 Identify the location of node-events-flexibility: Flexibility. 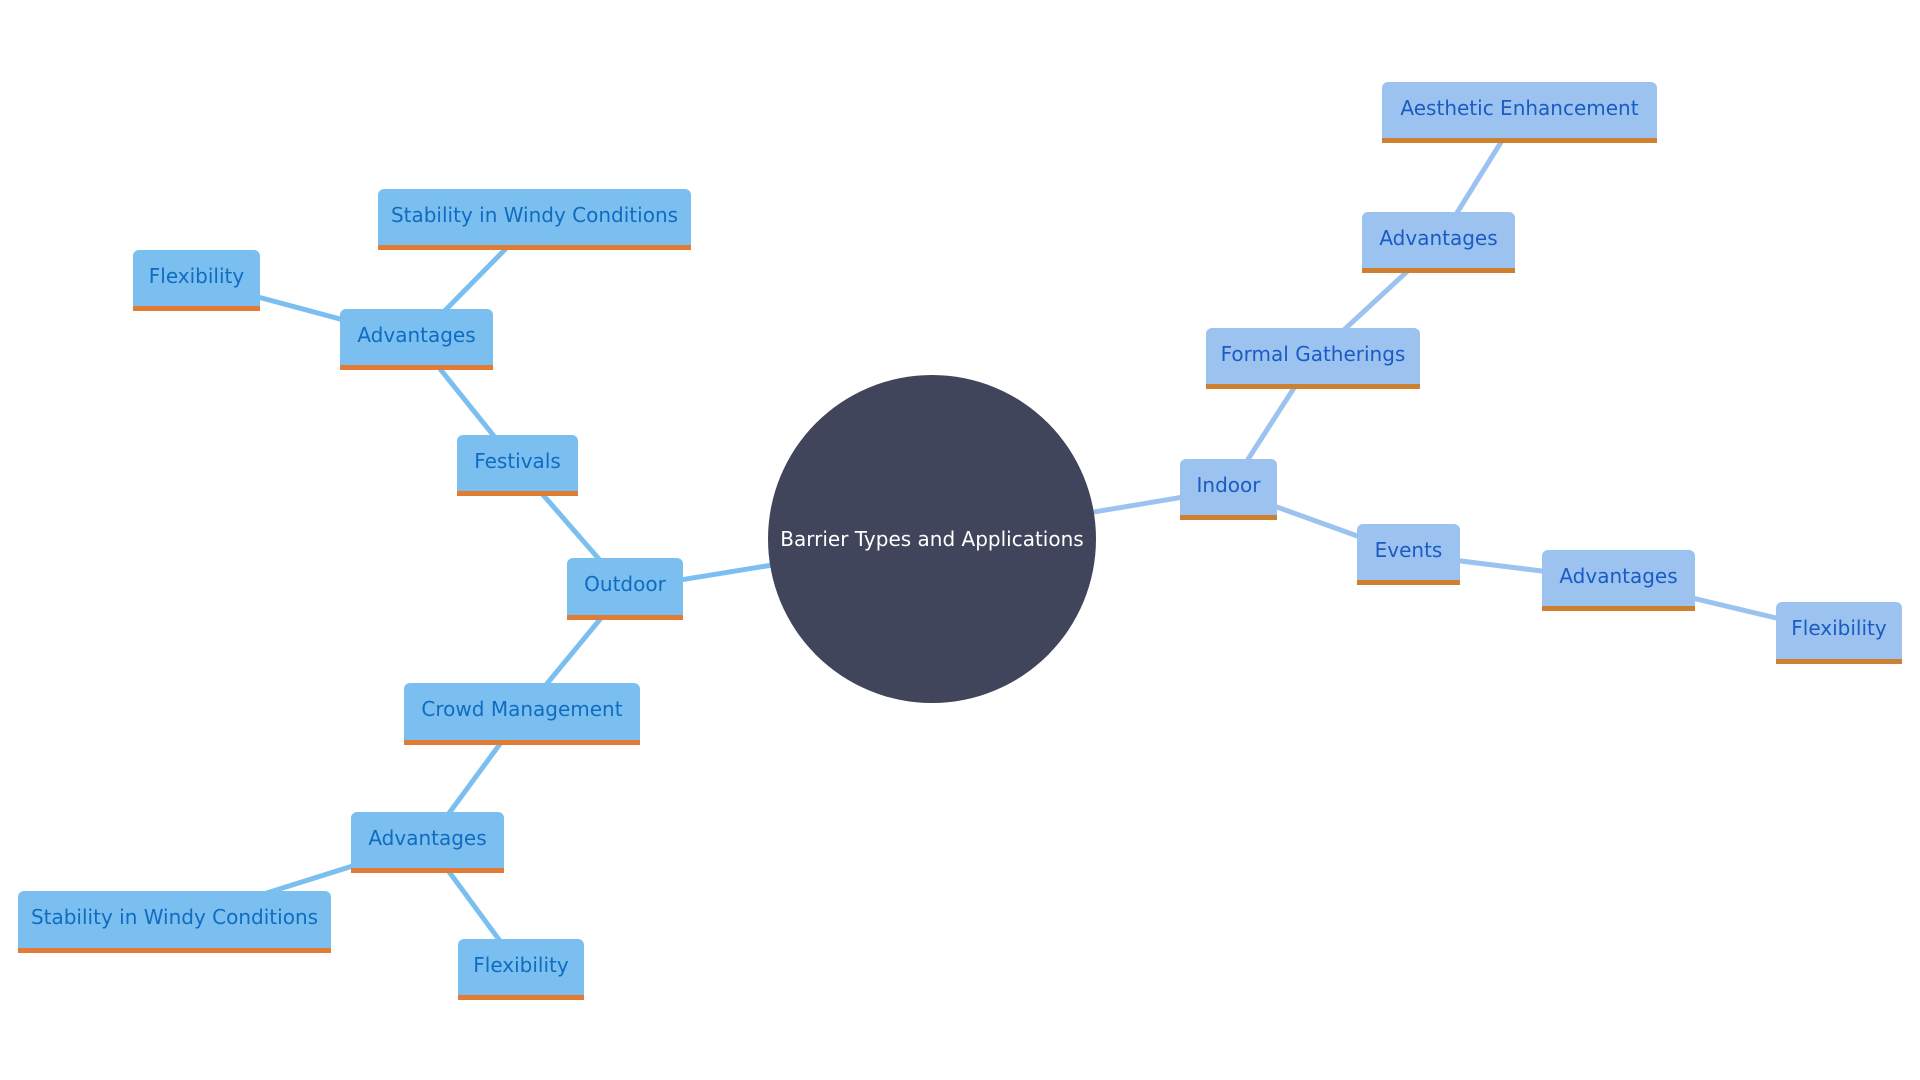
(1839, 633).